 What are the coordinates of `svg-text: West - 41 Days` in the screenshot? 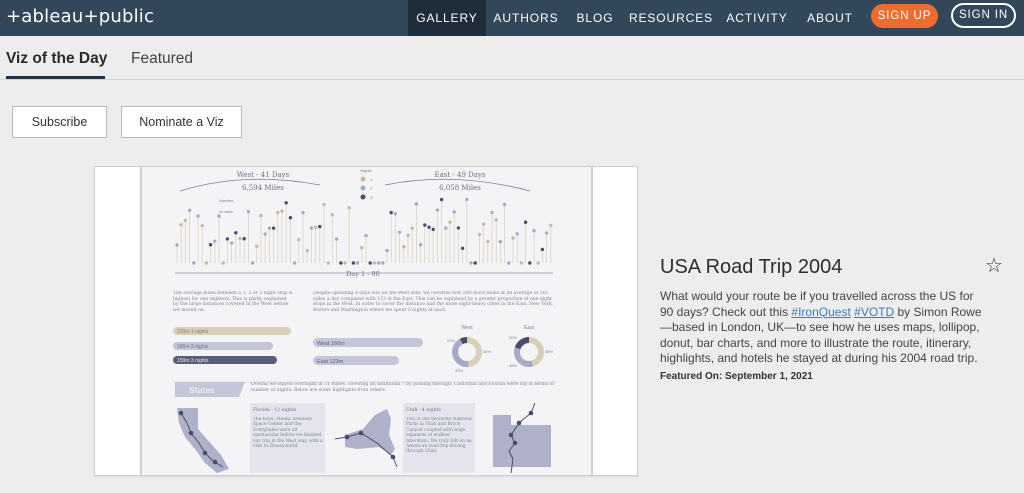 It's located at (263, 175).